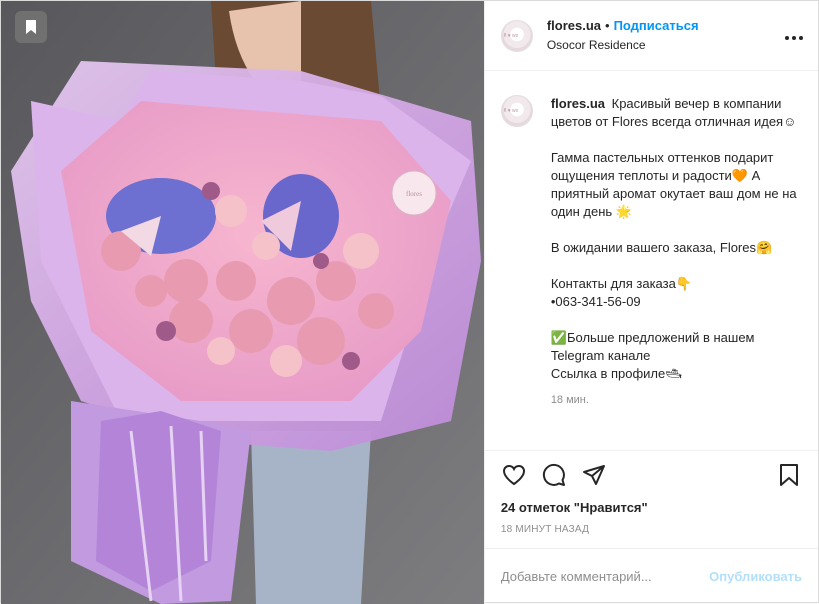 This screenshot has height=604, width=819. I want to click on share-icon, so click(593, 474).